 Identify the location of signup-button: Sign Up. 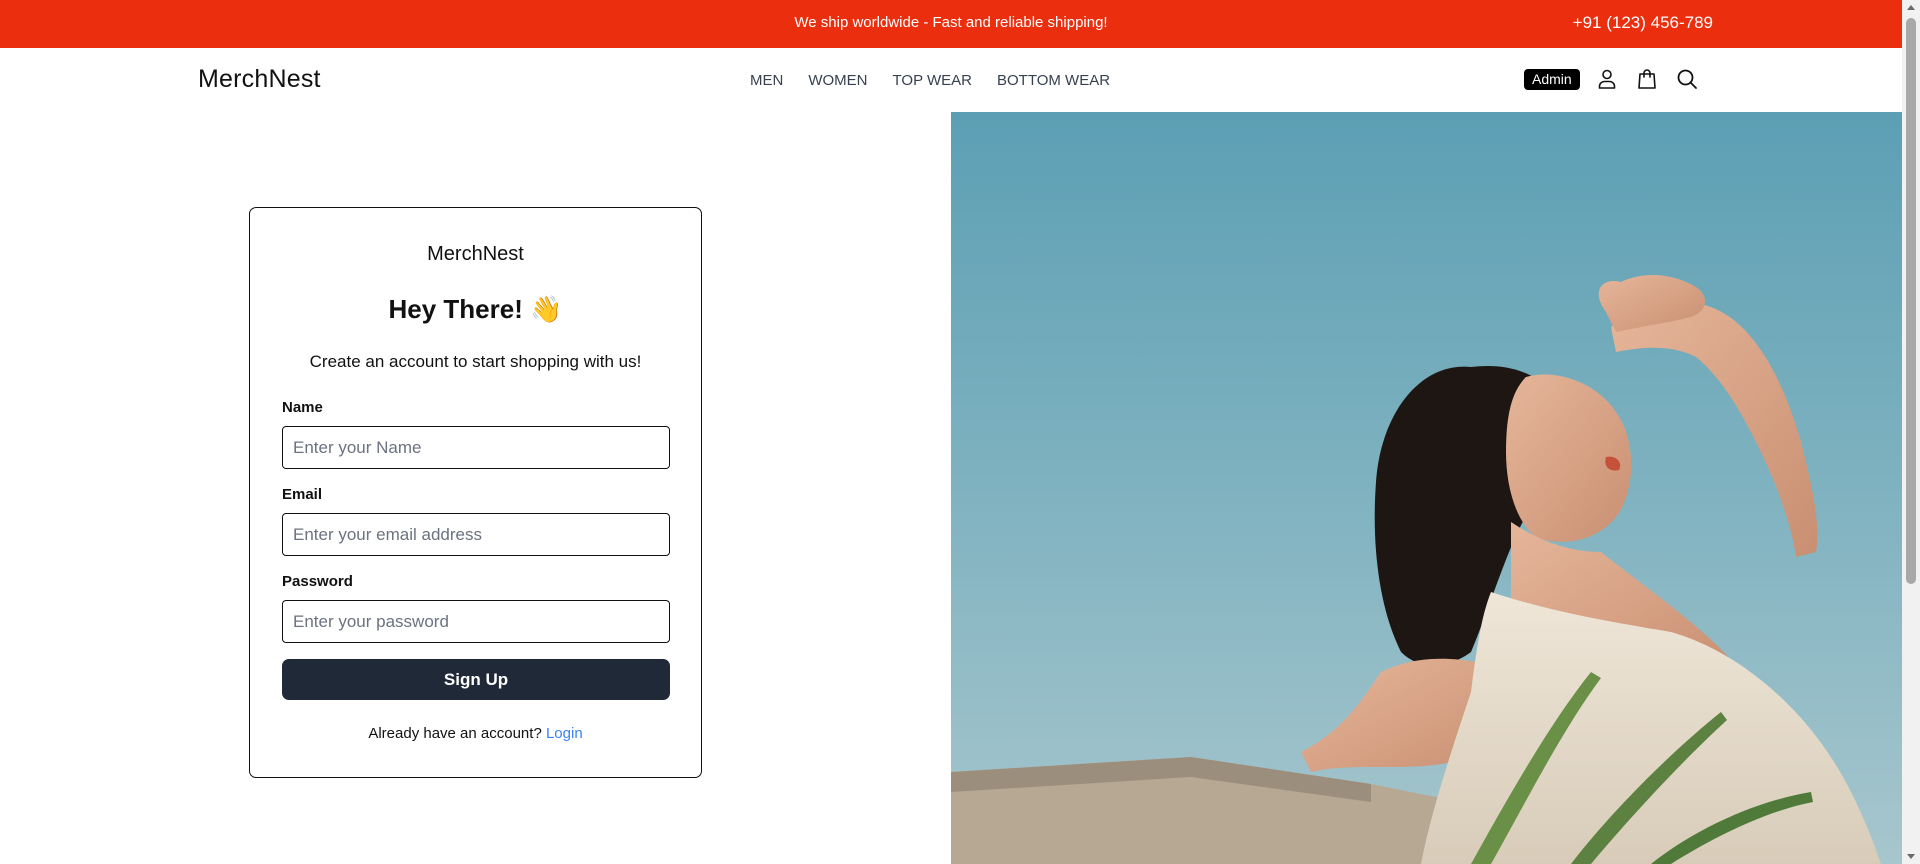
(476, 679).